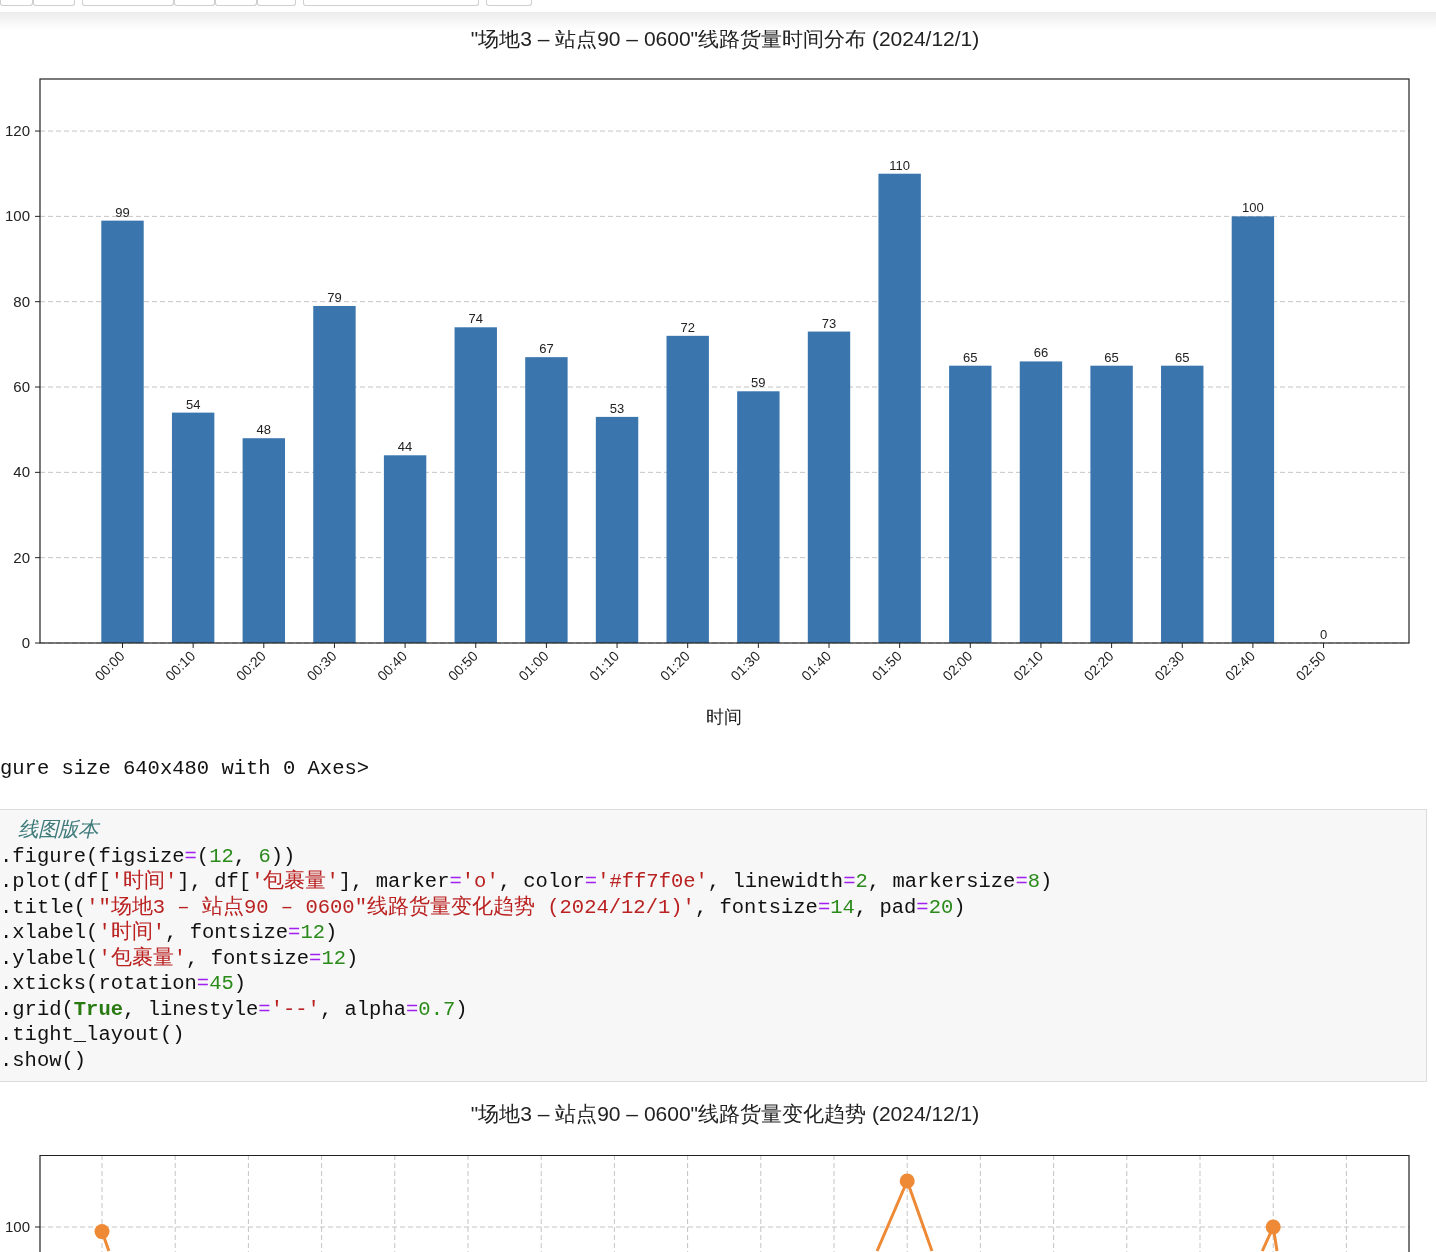 This screenshot has width=1436, height=1252. Describe the element at coordinates (475, 319) in the screenshot. I see `bar-value-label: 74` at that location.